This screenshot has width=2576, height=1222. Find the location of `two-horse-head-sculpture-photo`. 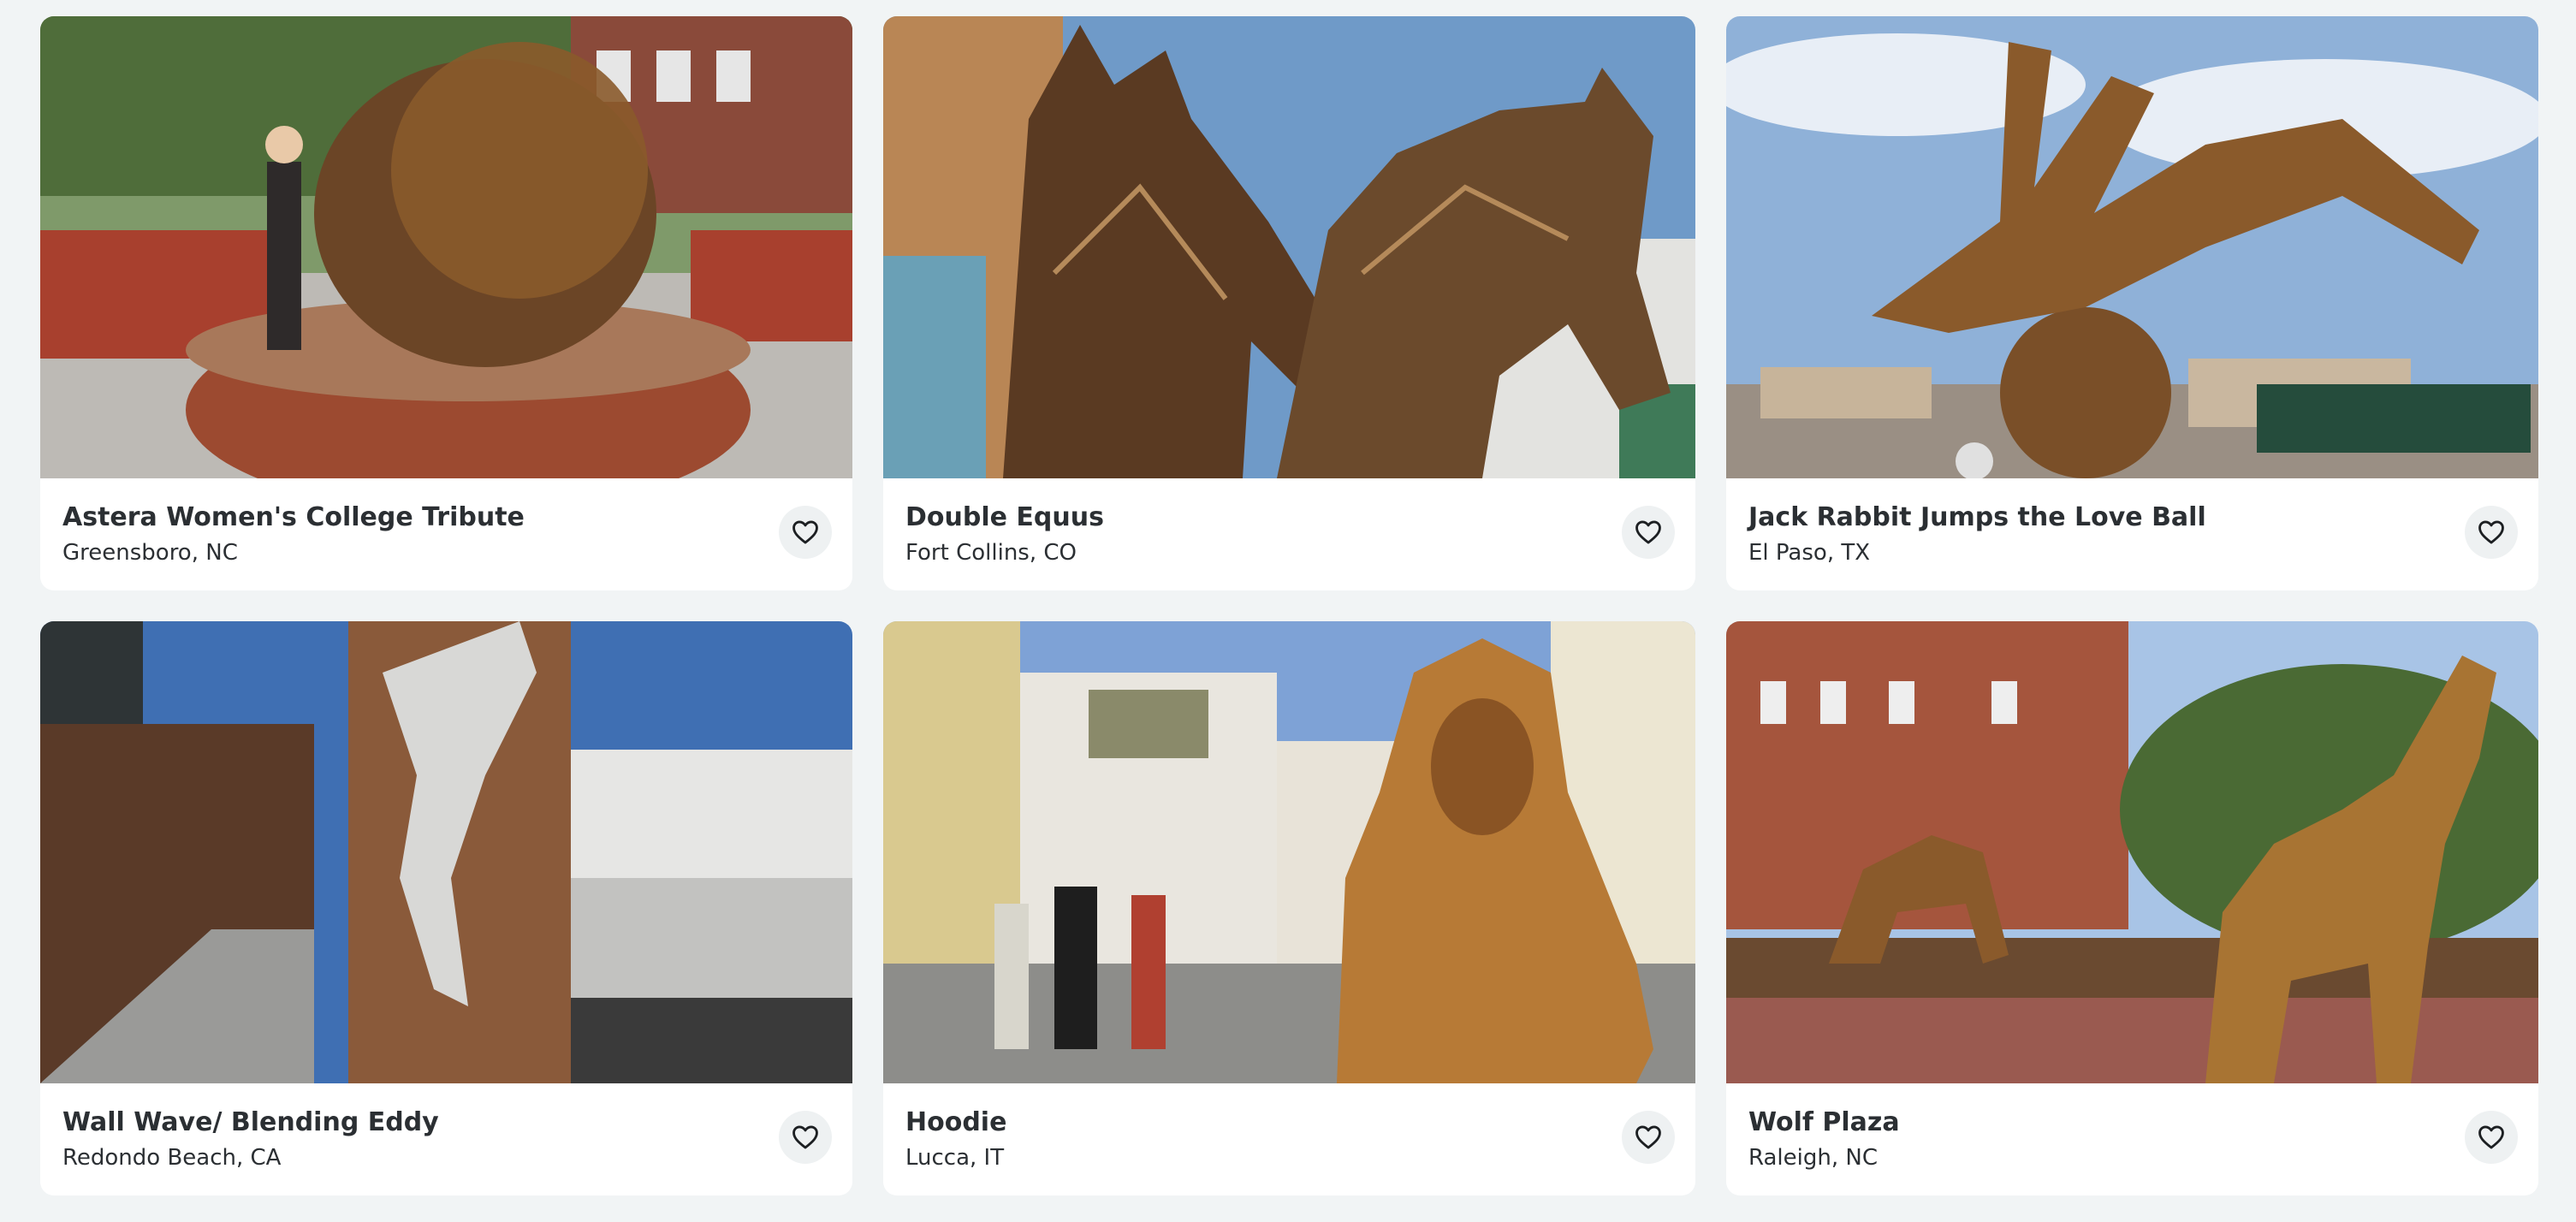

two-horse-head-sculpture-photo is located at coordinates (1289, 247).